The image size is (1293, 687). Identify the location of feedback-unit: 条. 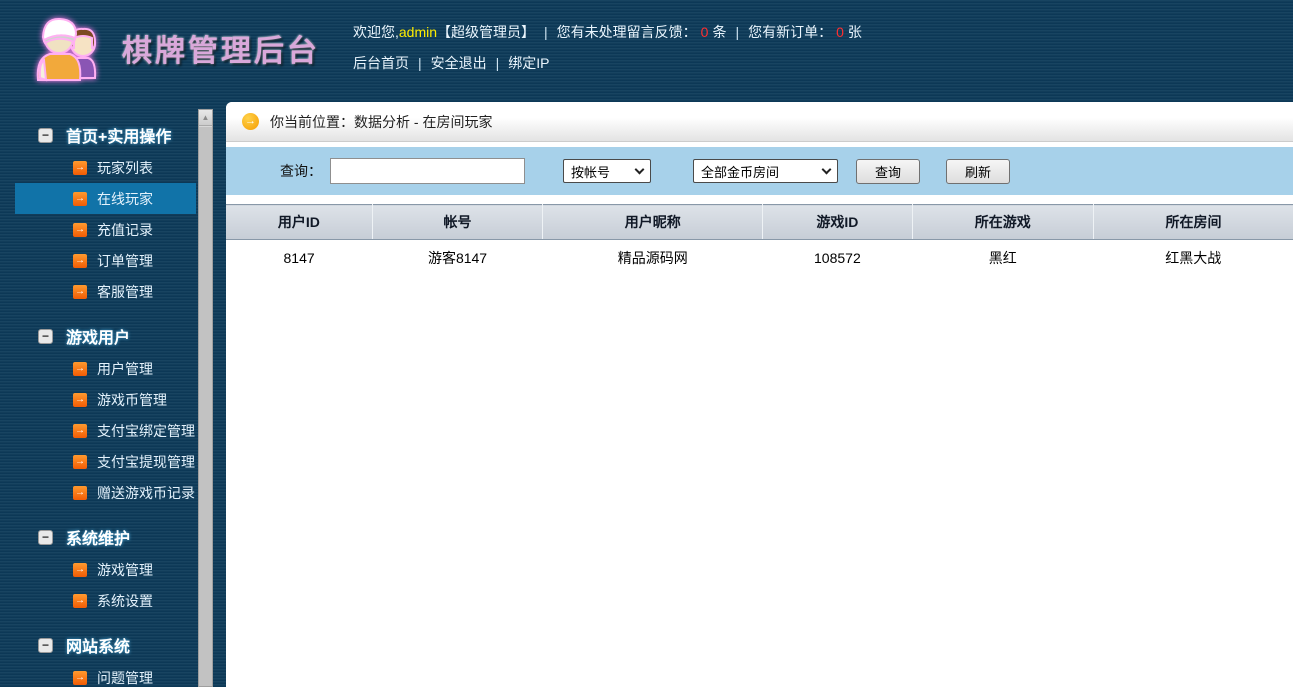
(719, 32).